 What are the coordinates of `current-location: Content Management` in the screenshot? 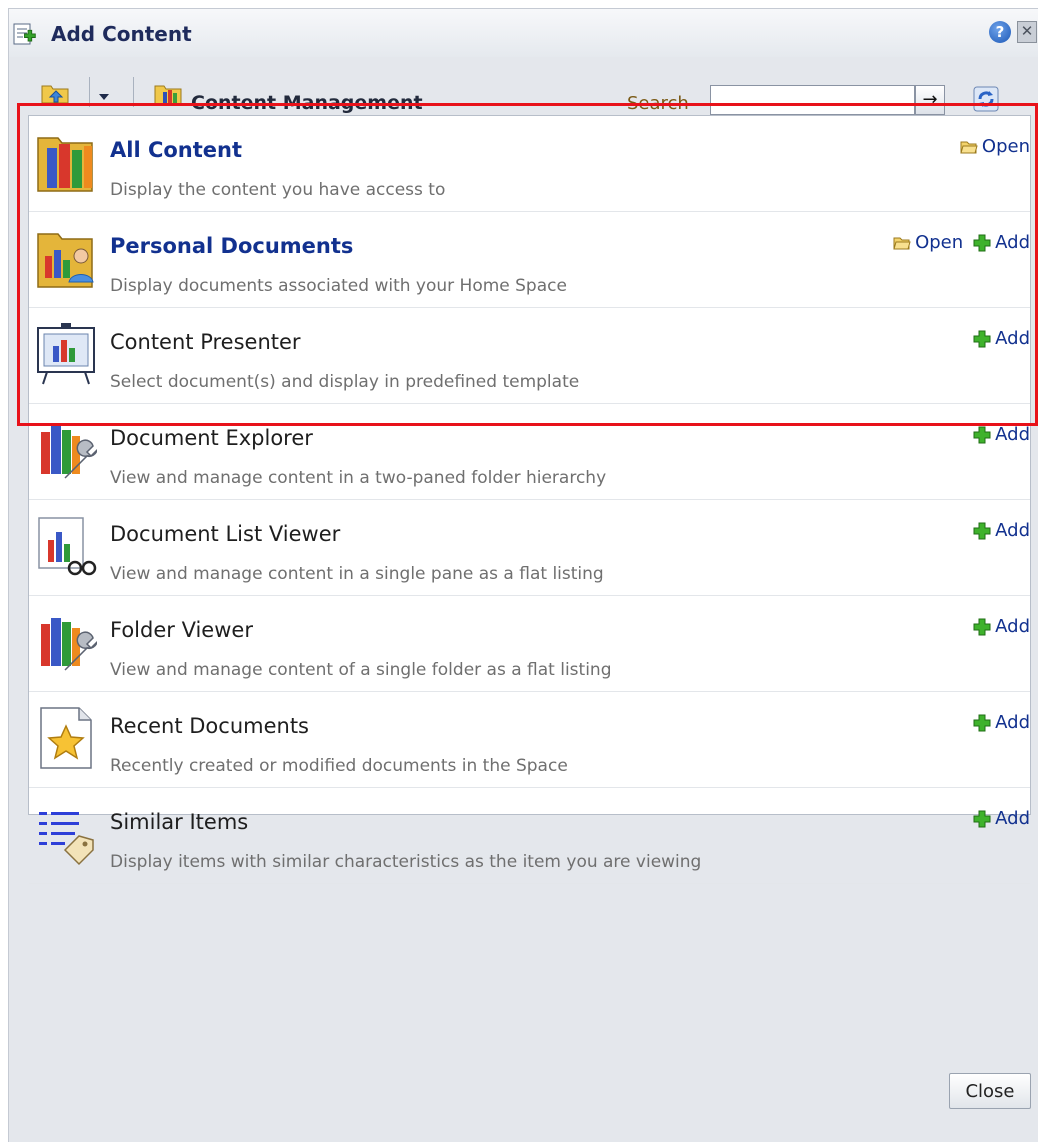 It's located at (307, 103).